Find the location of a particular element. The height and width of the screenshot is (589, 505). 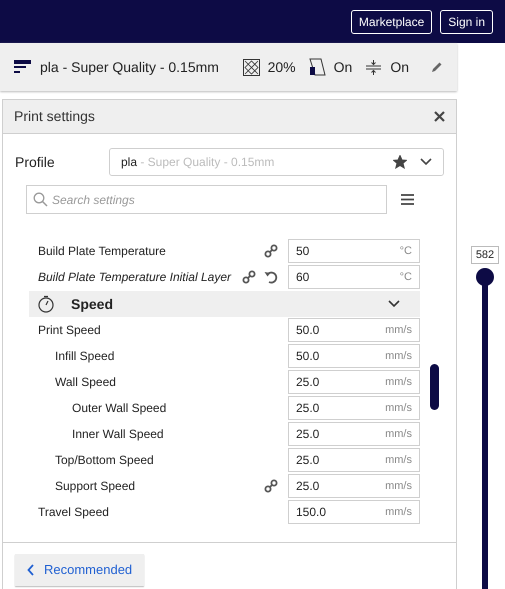

setting-label: Travel Speed is located at coordinates (73, 512).